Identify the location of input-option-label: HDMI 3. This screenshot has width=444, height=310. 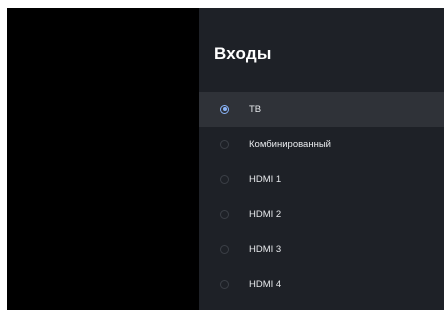
(265, 249).